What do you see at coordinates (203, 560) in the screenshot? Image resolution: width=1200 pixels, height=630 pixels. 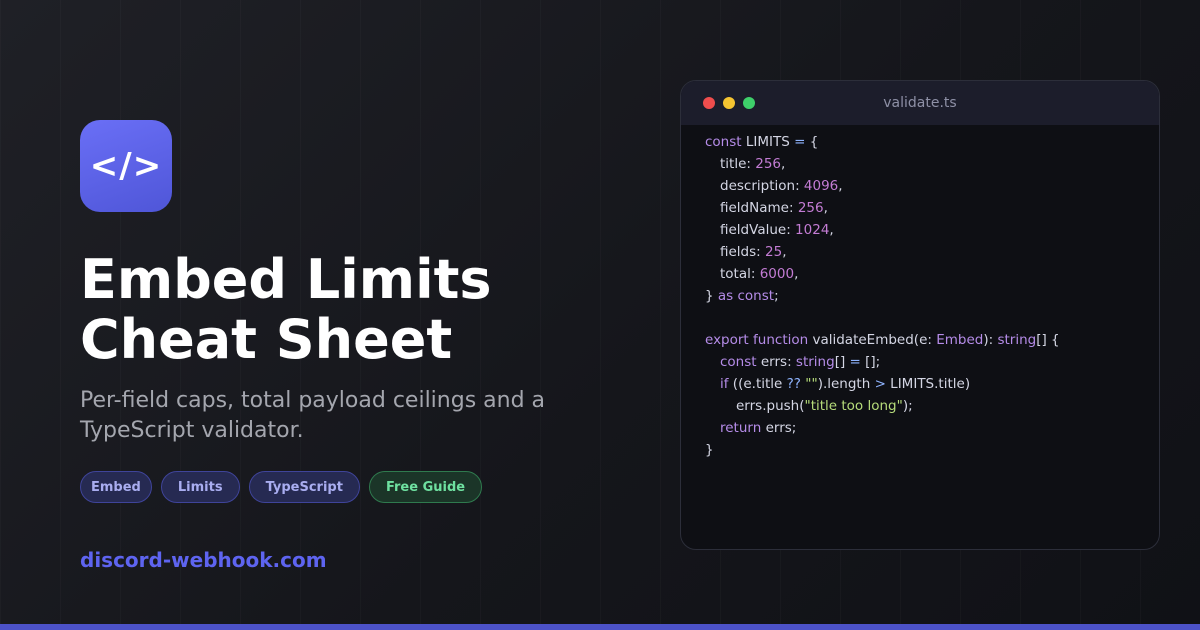 I see `site-domain: discord-webhook.com` at bounding box center [203, 560].